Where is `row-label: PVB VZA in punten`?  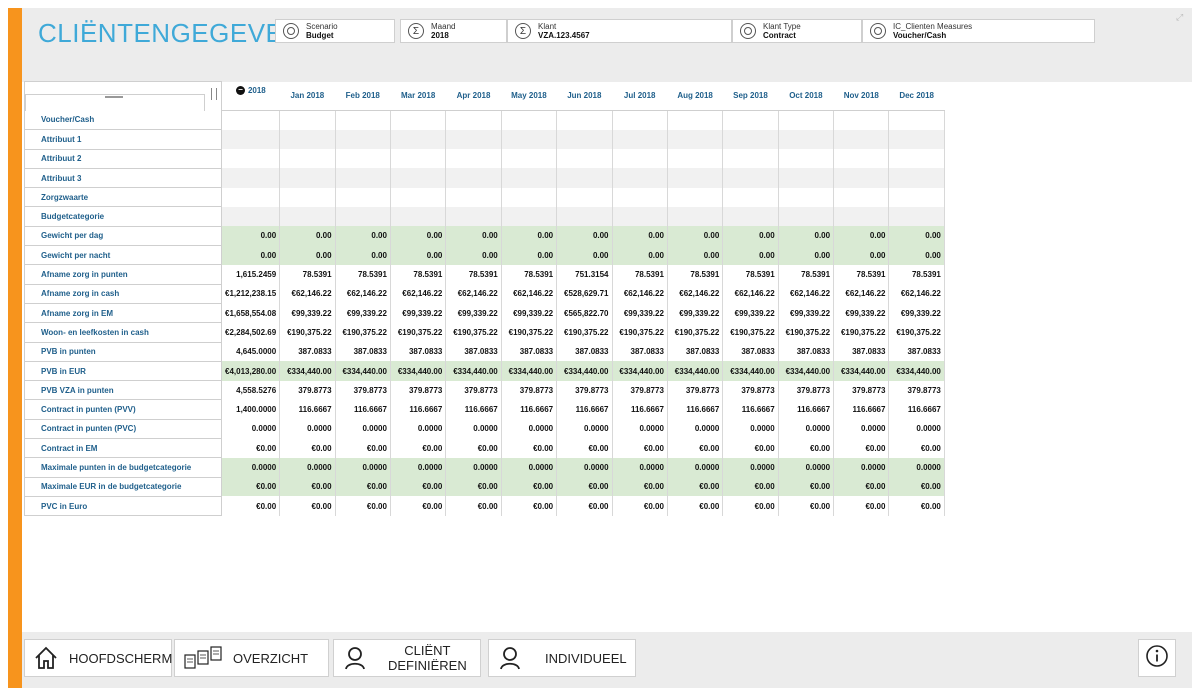
row-label: PVB VZA in punten is located at coordinates (123, 390).